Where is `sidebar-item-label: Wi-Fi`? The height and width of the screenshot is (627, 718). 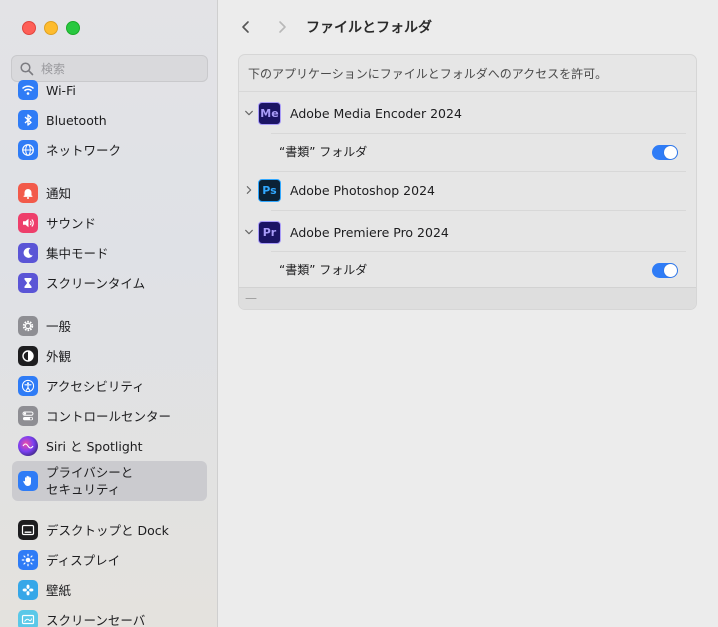 sidebar-item-label: Wi-Fi is located at coordinates (61, 90).